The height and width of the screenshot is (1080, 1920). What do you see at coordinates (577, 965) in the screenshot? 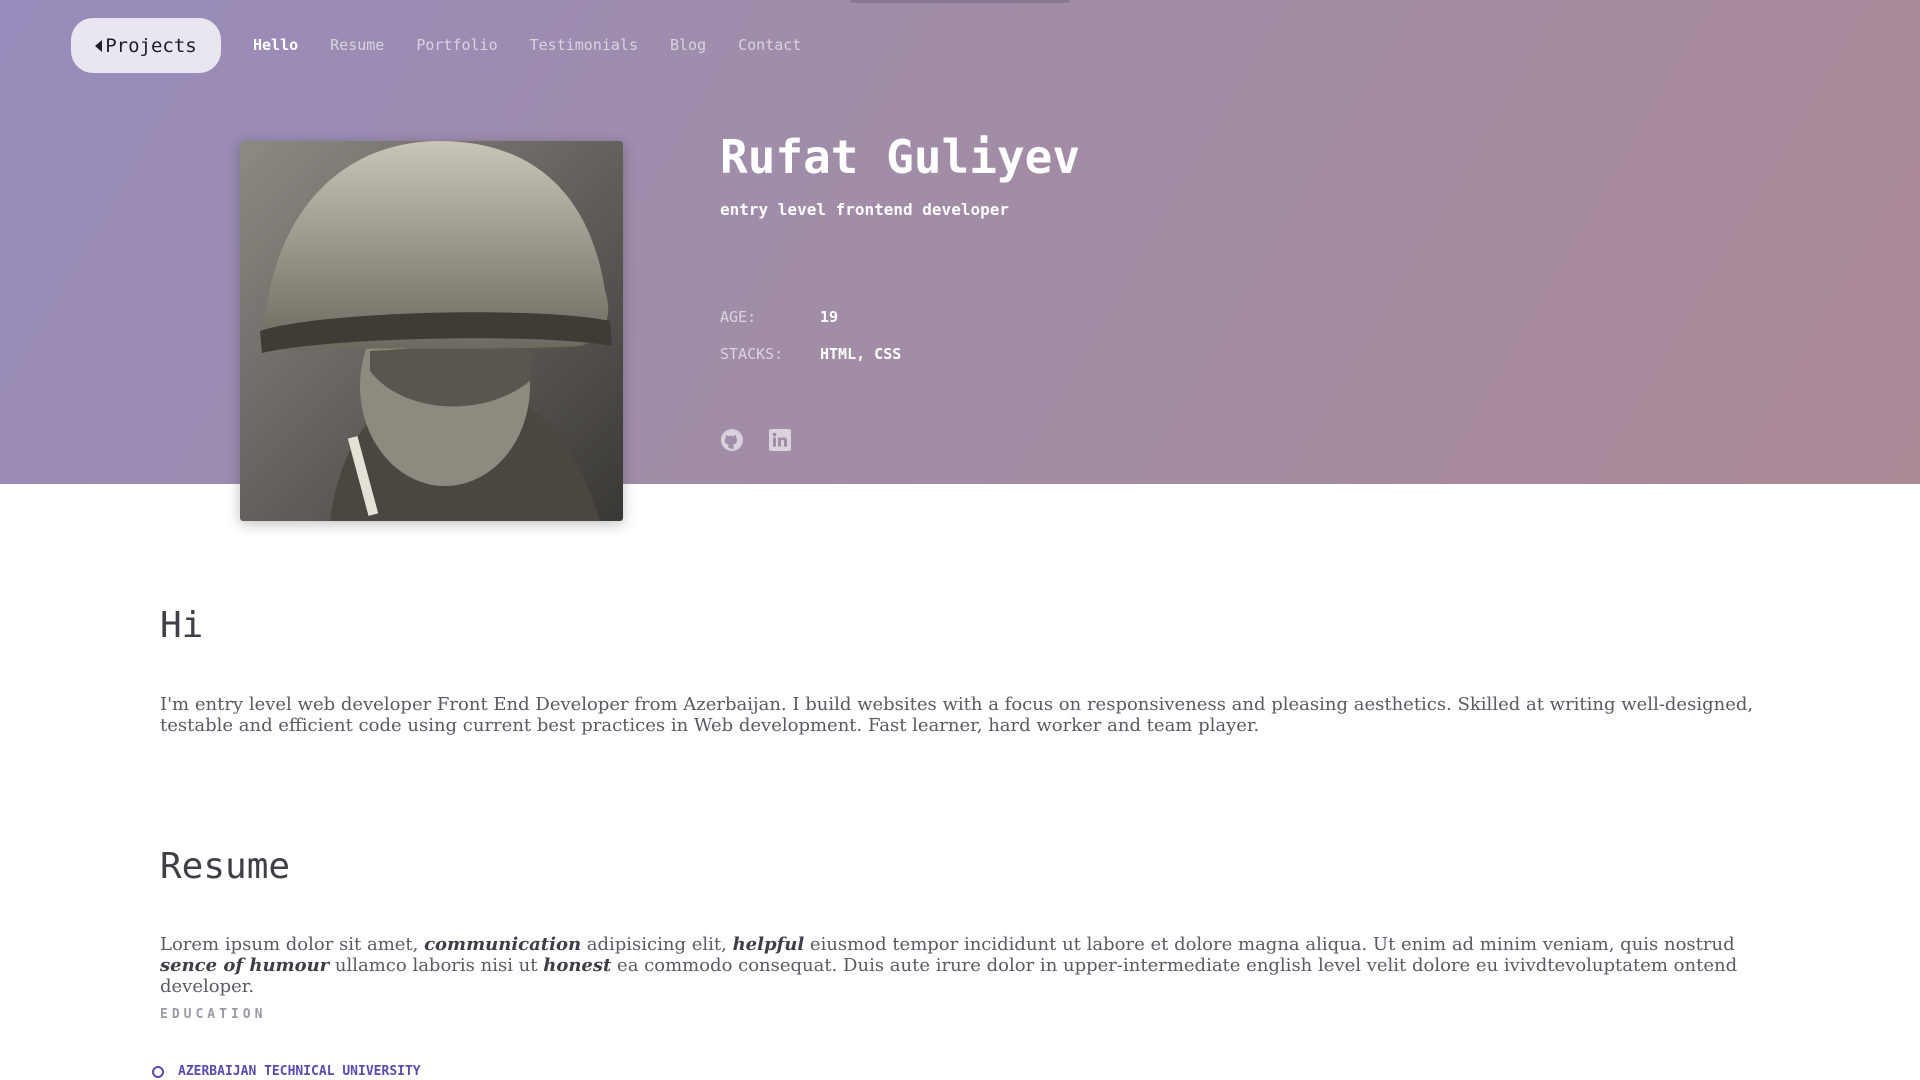
I see `resume-highlight-4: honest` at bounding box center [577, 965].